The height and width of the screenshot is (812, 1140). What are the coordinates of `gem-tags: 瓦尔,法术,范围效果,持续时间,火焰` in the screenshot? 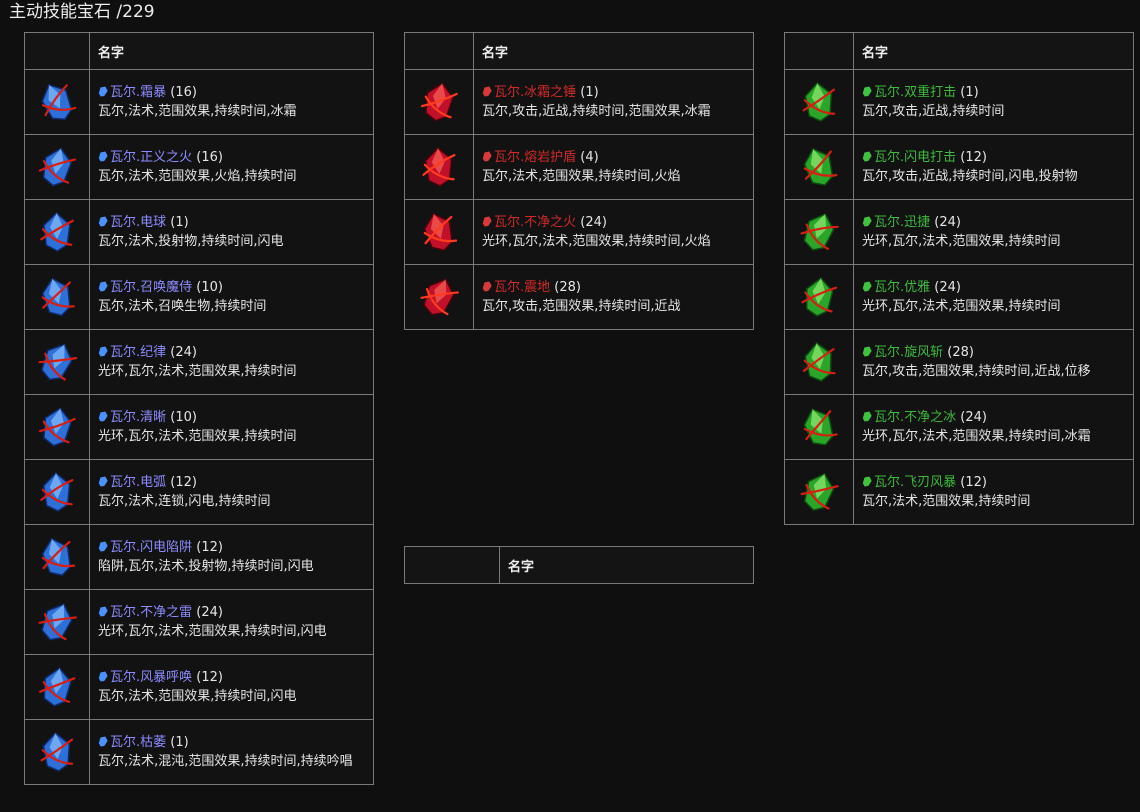 It's located at (581, 176).